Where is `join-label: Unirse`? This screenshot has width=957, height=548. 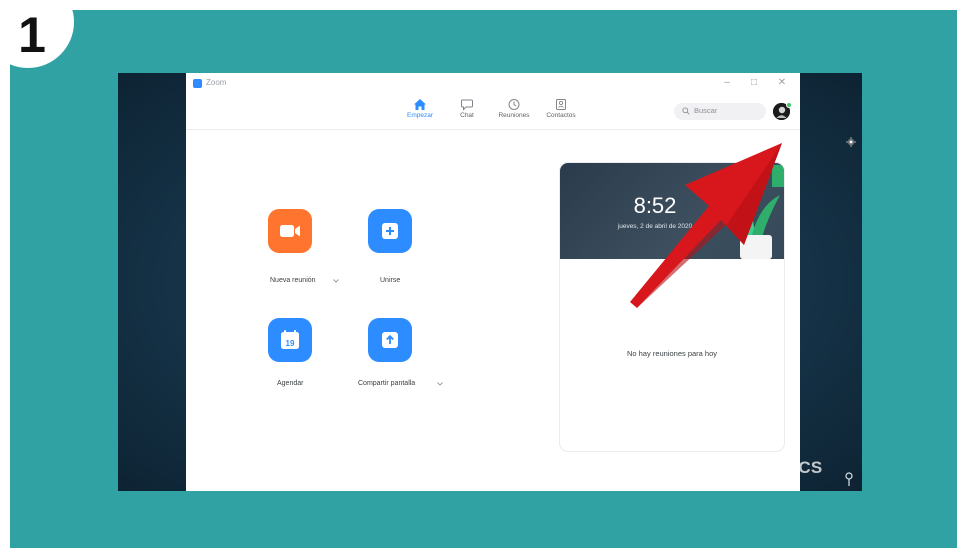 join-label: Unirse is located at coordinates (390, 280).